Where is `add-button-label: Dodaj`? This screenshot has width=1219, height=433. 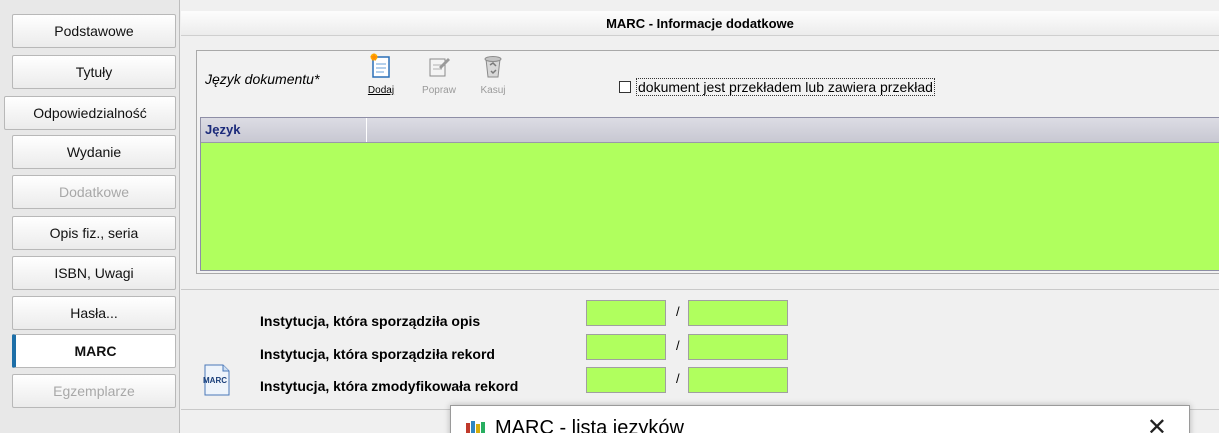
add-button-label: Dodaj is located at coordinates (381, 90).